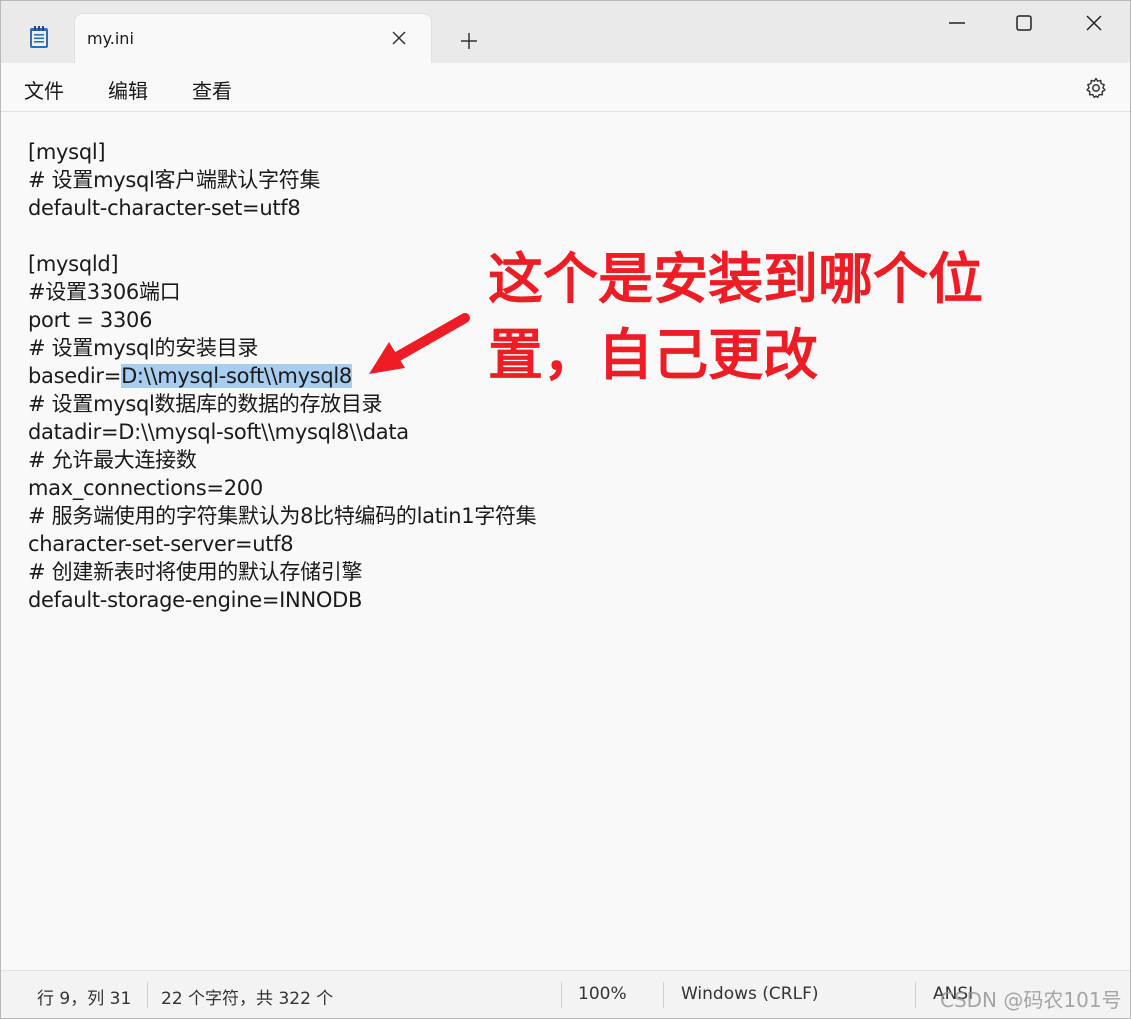 The image size is (1131, 1019). Describe the element at coordinates (75, 376) in the screenshot. I see `basedir-key: basedir=` at that location.